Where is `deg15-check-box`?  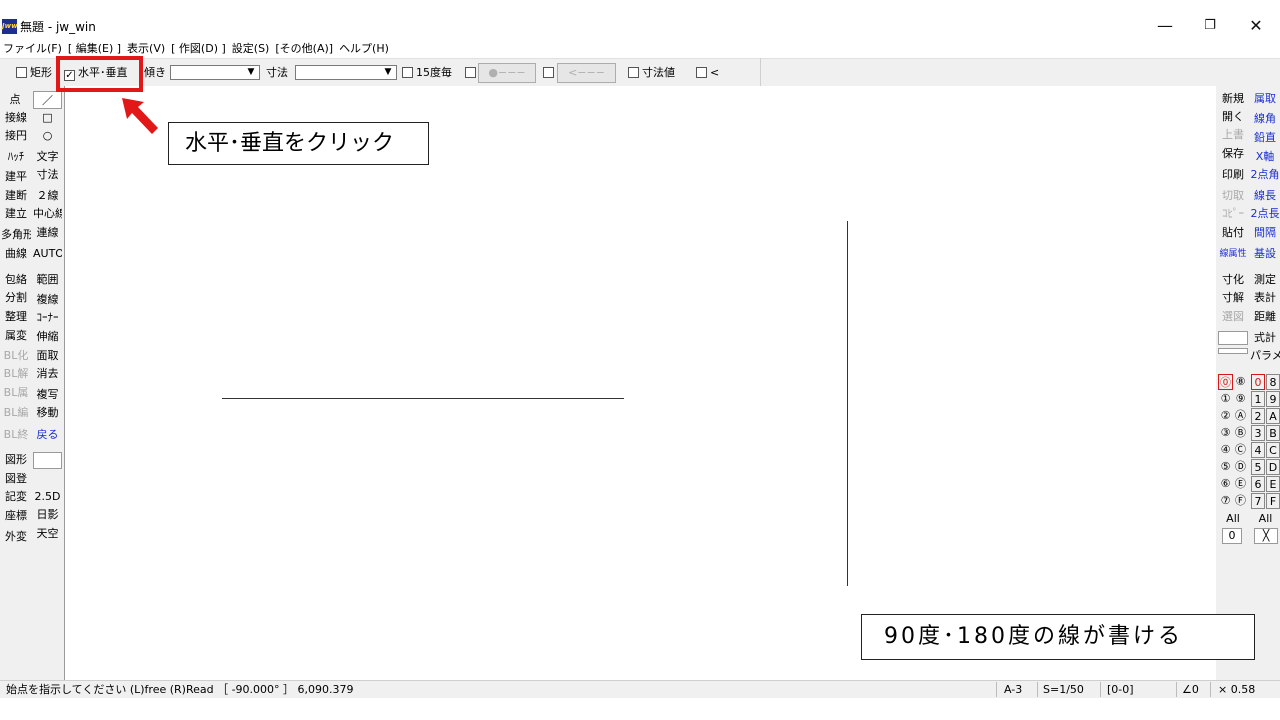
deg15-check-box is located at coordinates (407, 72).